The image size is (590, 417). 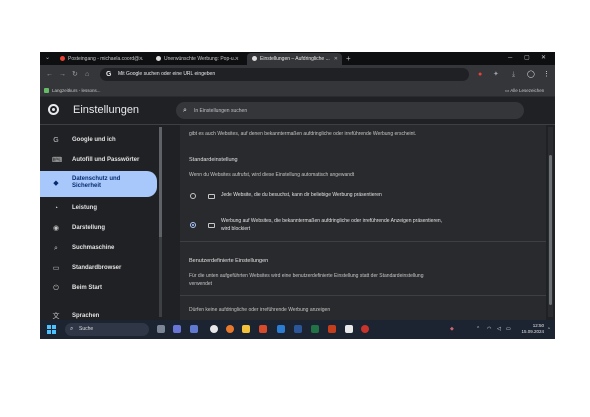 What do you see at coordinates (211, 196) in the screenshot?
I see `browser-window-icon` at bounding box center [211, 196].